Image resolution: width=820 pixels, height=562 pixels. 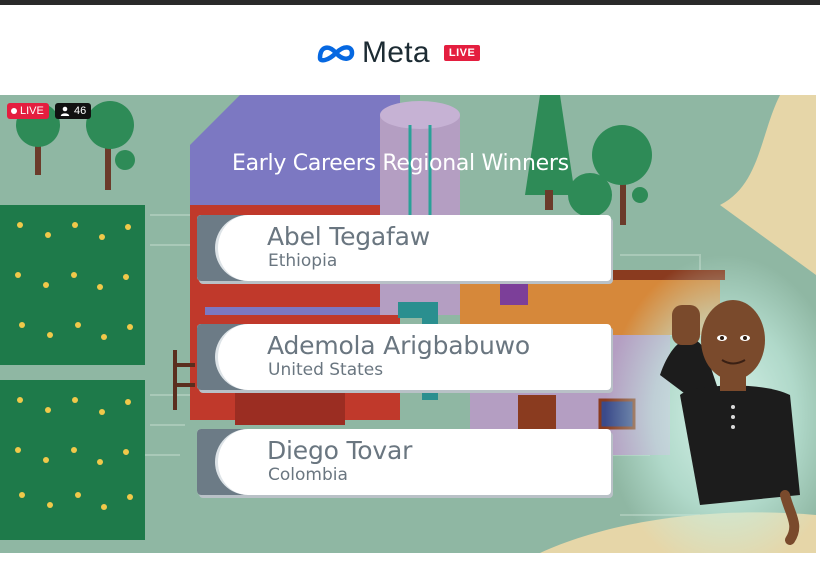 What do you see at coordinates (349, 236) in the screenshot?
I see `winner-name: Abel Tegafaw` at bounding box center [349, 236].